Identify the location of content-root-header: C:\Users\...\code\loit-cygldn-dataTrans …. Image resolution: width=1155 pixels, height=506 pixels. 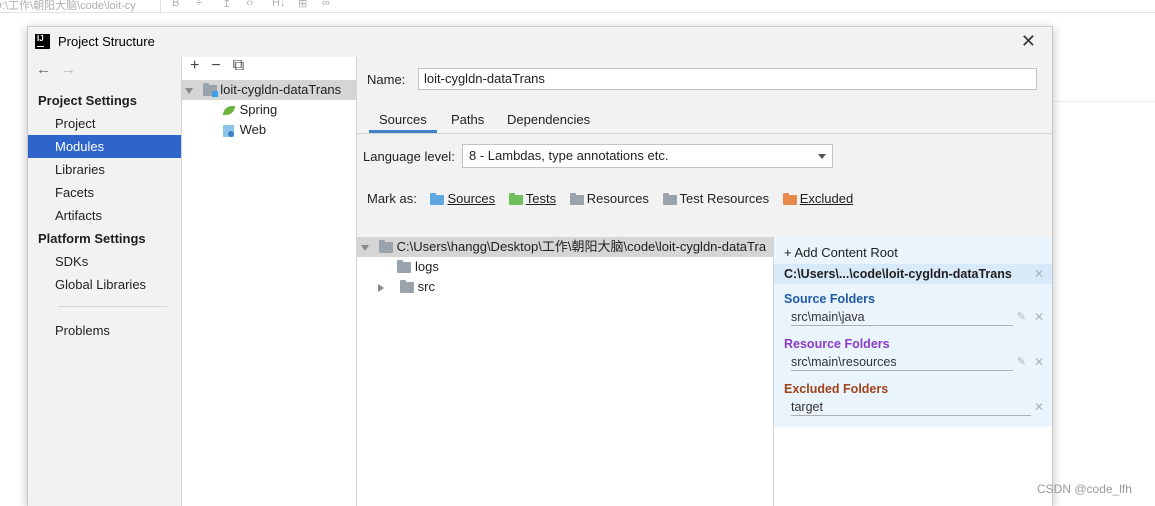
(913, 274).